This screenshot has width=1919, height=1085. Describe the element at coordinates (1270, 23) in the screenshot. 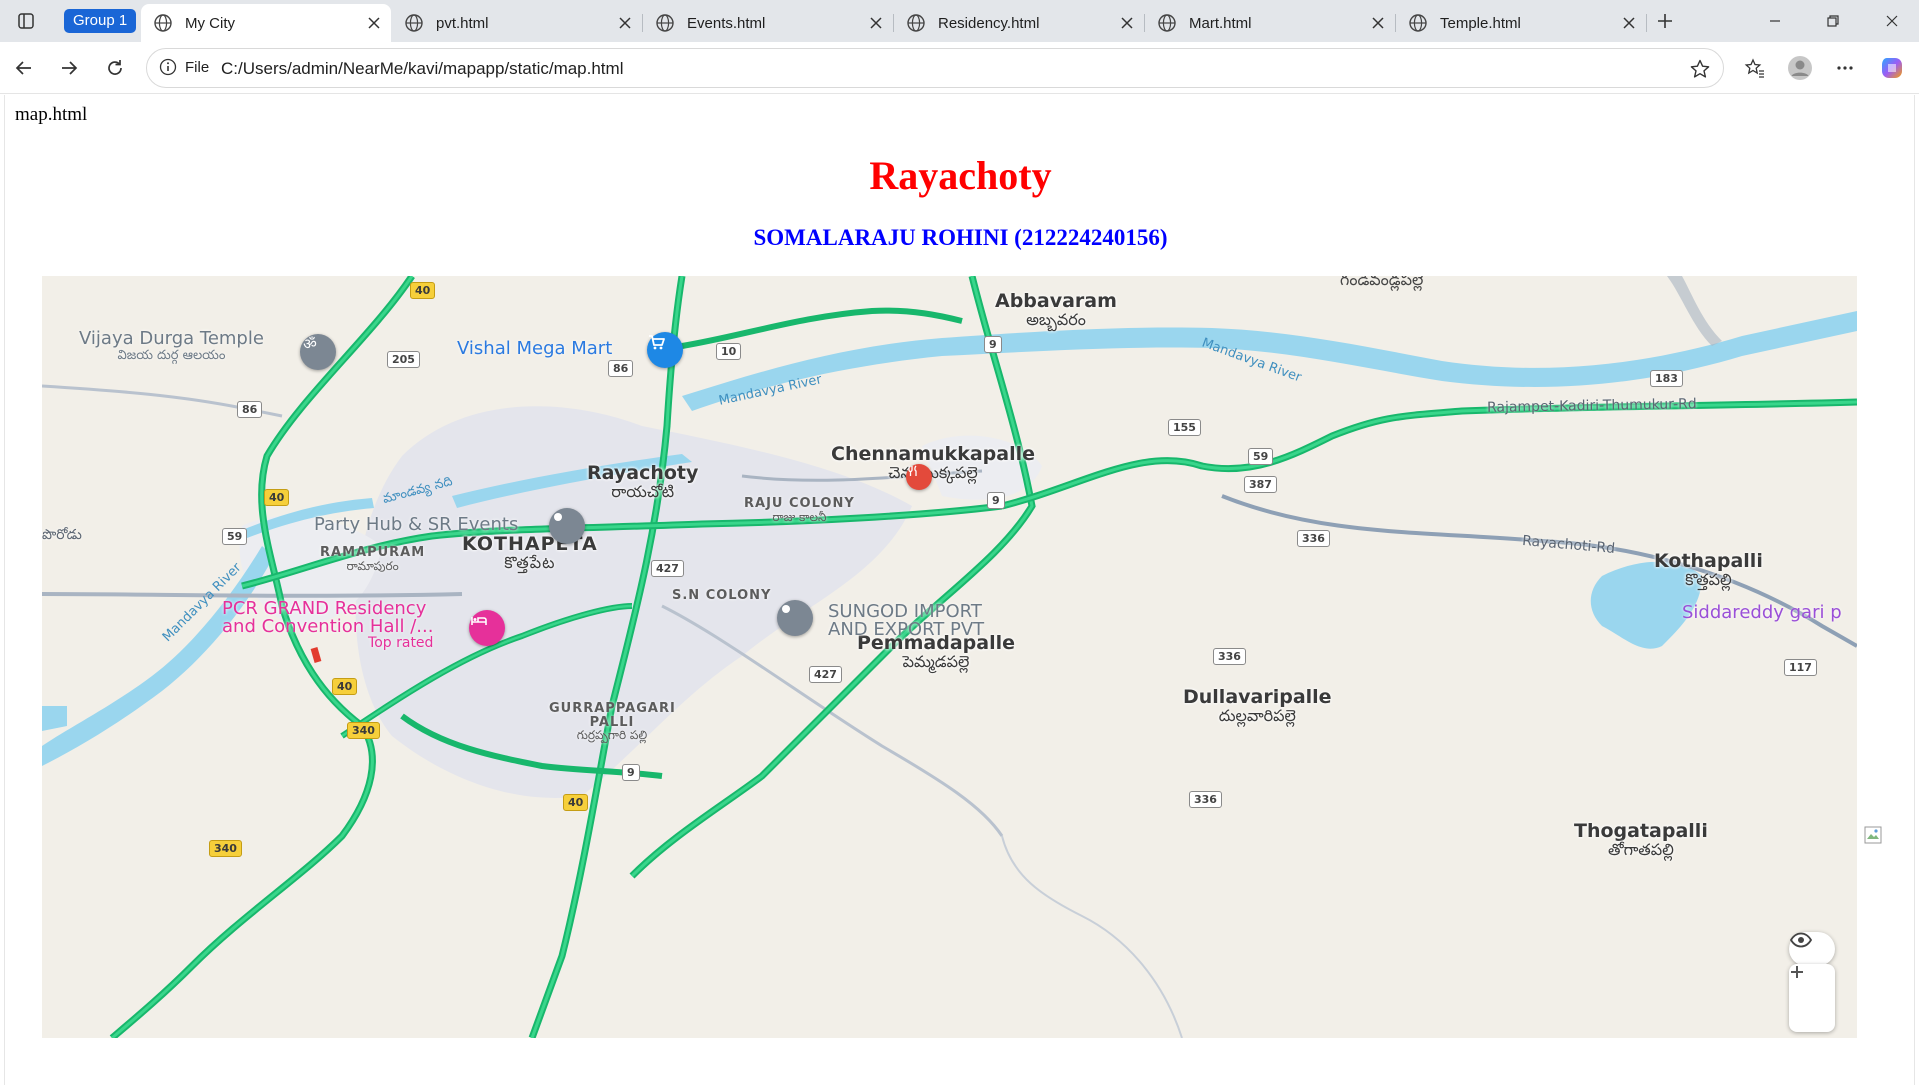

I see `tab-mart: Mart.html` at that location.